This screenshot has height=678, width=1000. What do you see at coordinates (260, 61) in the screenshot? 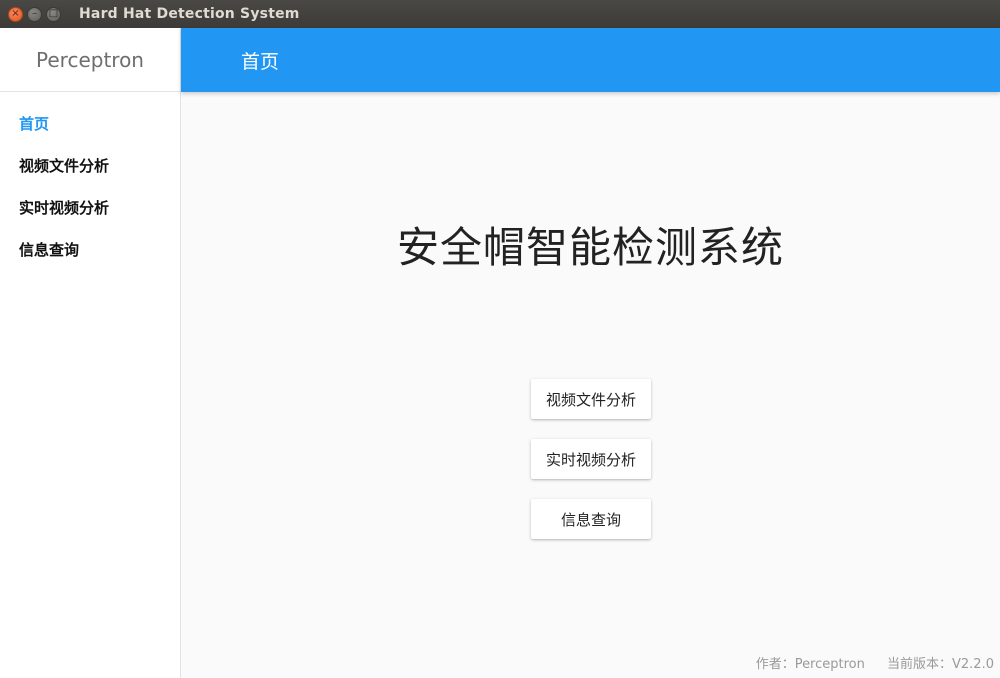
I see `page-title: 首页` at bounding box center [260, 61].